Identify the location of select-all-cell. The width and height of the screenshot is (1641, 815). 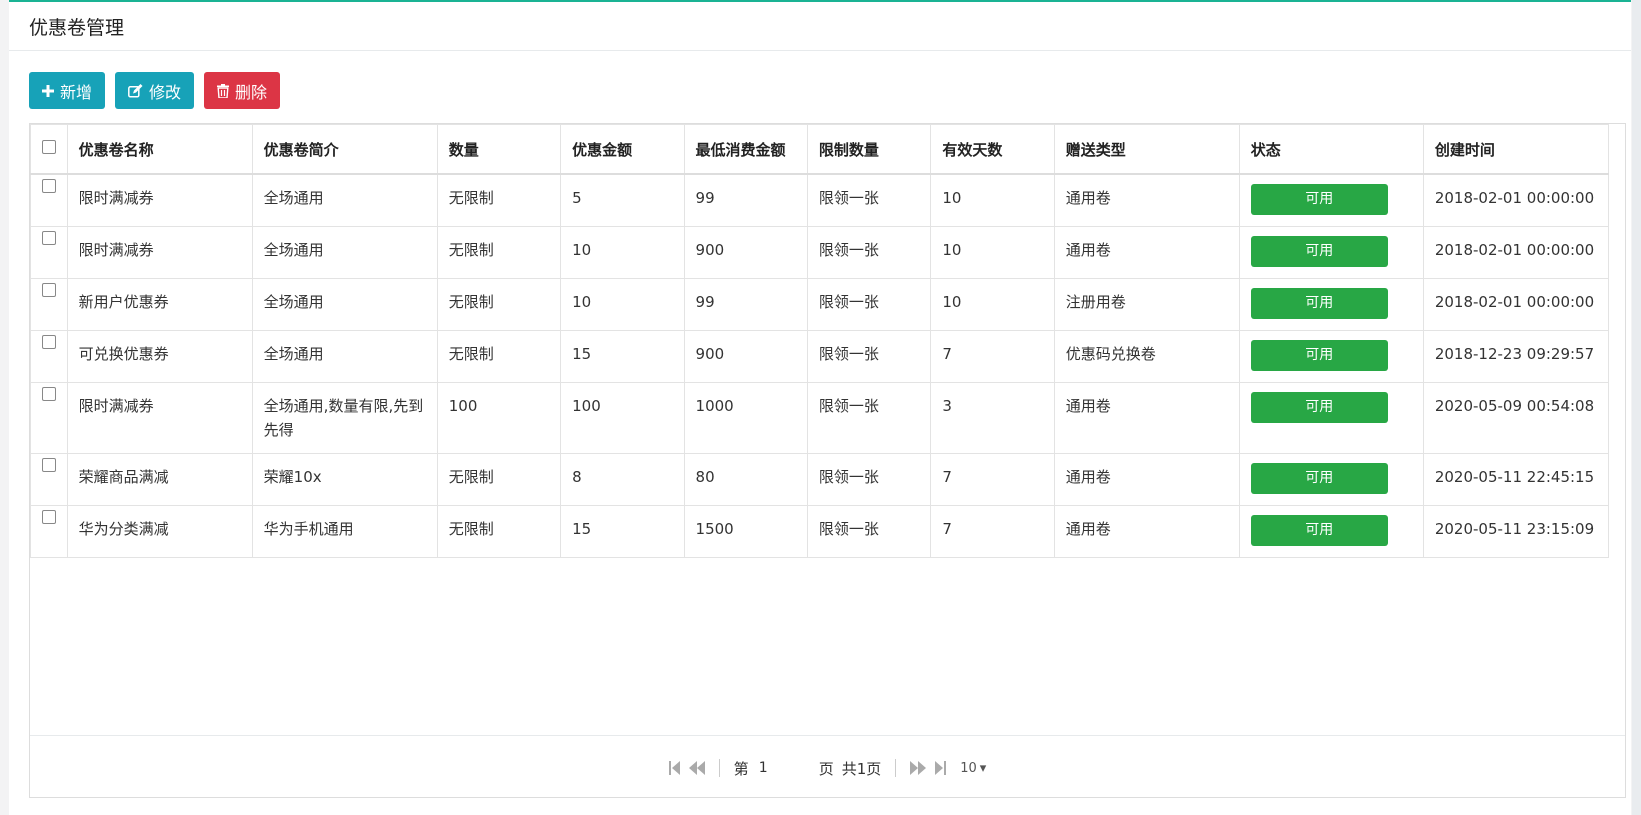
(49, 149).